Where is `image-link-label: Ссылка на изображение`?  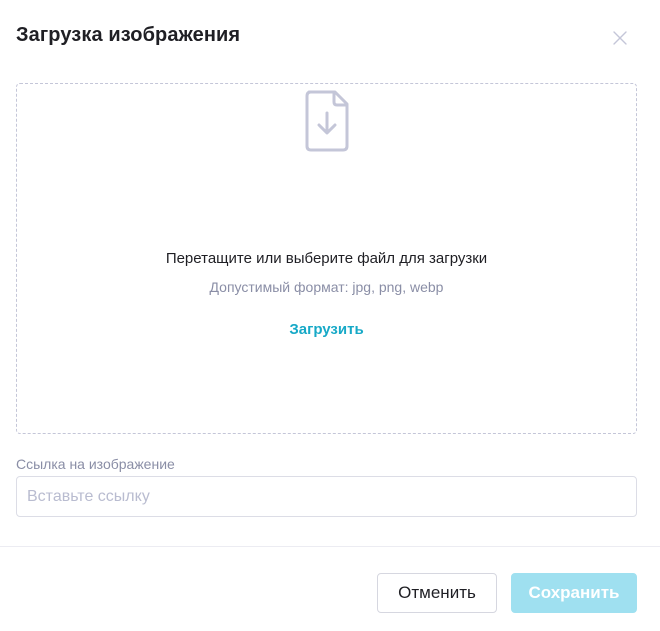 image-link-label: Ссылка на изображение is located at coordinates (95, 464).